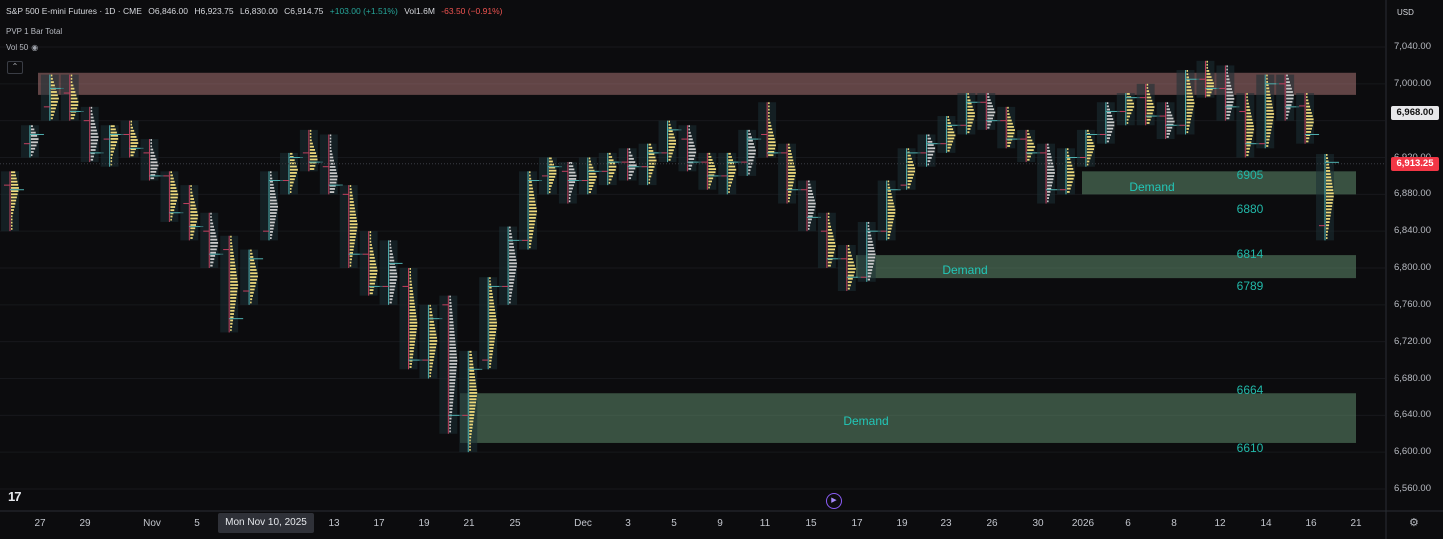  What do you see at coordinates (1414, 522) in the screenshot?
I see `gear-icon: ⚙` at bounding box center [1414, 522].